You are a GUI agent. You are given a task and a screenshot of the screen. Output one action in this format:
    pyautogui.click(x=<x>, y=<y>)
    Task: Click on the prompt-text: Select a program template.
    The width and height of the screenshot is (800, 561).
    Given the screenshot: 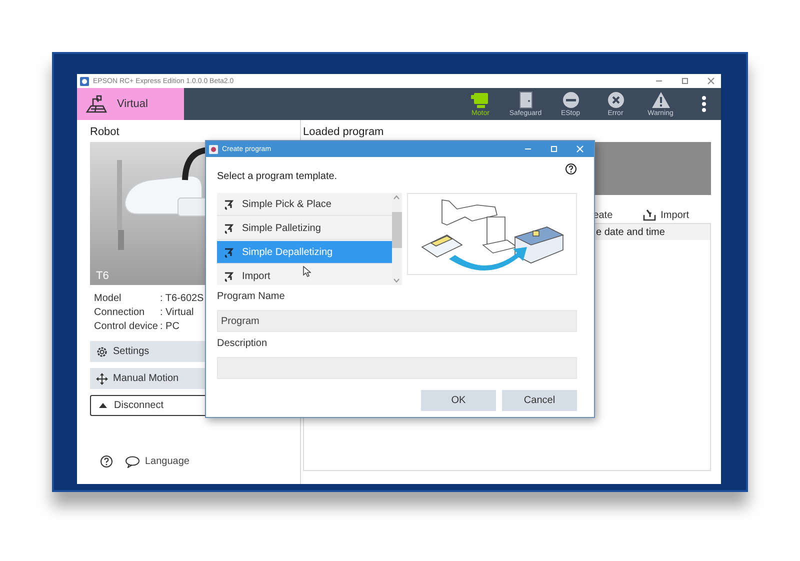 What is the action you would take?
    pyautogui.click(x=277, y=176)
    